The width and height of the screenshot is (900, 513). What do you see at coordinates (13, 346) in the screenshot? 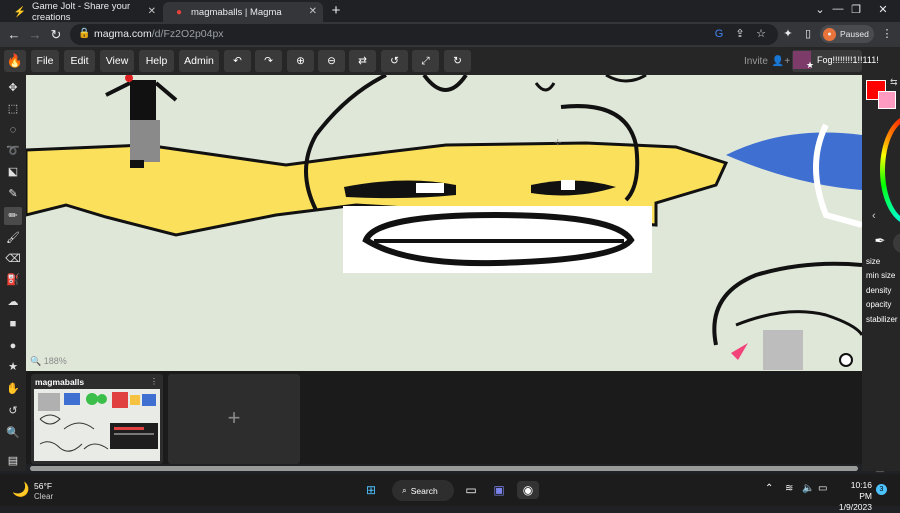
I see `ellipse-shape-icon: ●` at bounding box center [13, 346].